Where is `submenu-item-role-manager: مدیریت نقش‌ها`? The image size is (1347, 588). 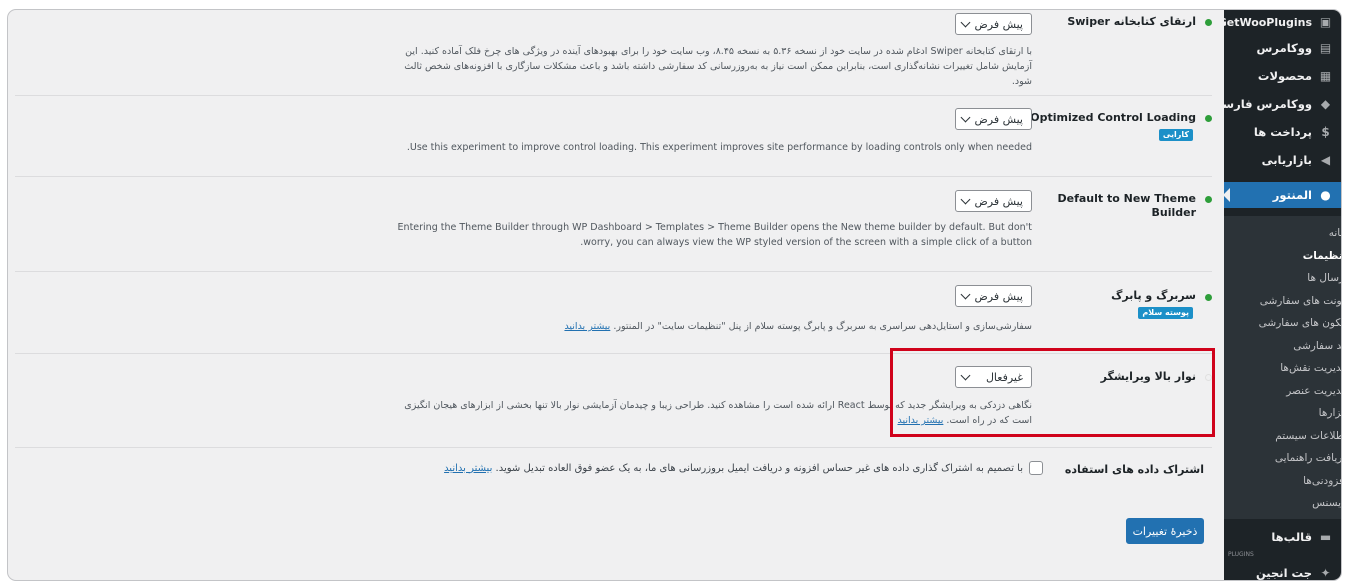 submenu-item-role-manager: مدیریت نقش‌ها is located at coordinates (1282, 368).